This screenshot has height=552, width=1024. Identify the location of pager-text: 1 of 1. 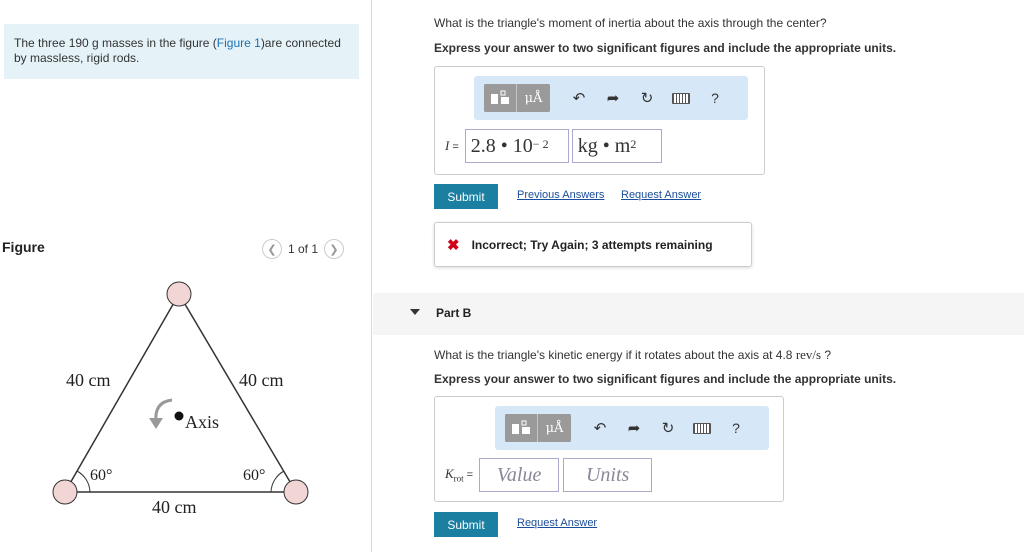
(303, 249).